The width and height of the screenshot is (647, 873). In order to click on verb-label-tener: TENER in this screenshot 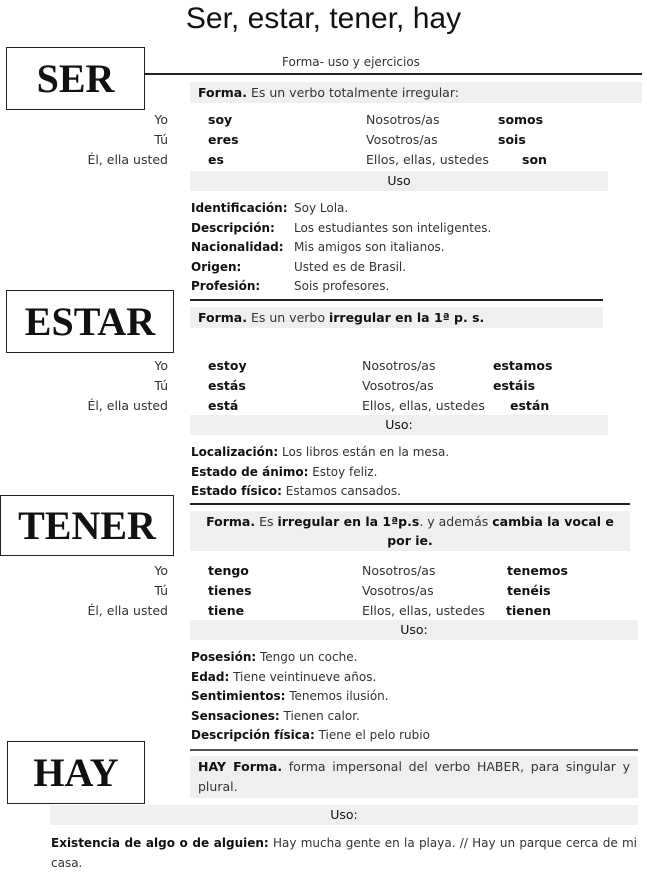, I will do `click(87, 525)`.